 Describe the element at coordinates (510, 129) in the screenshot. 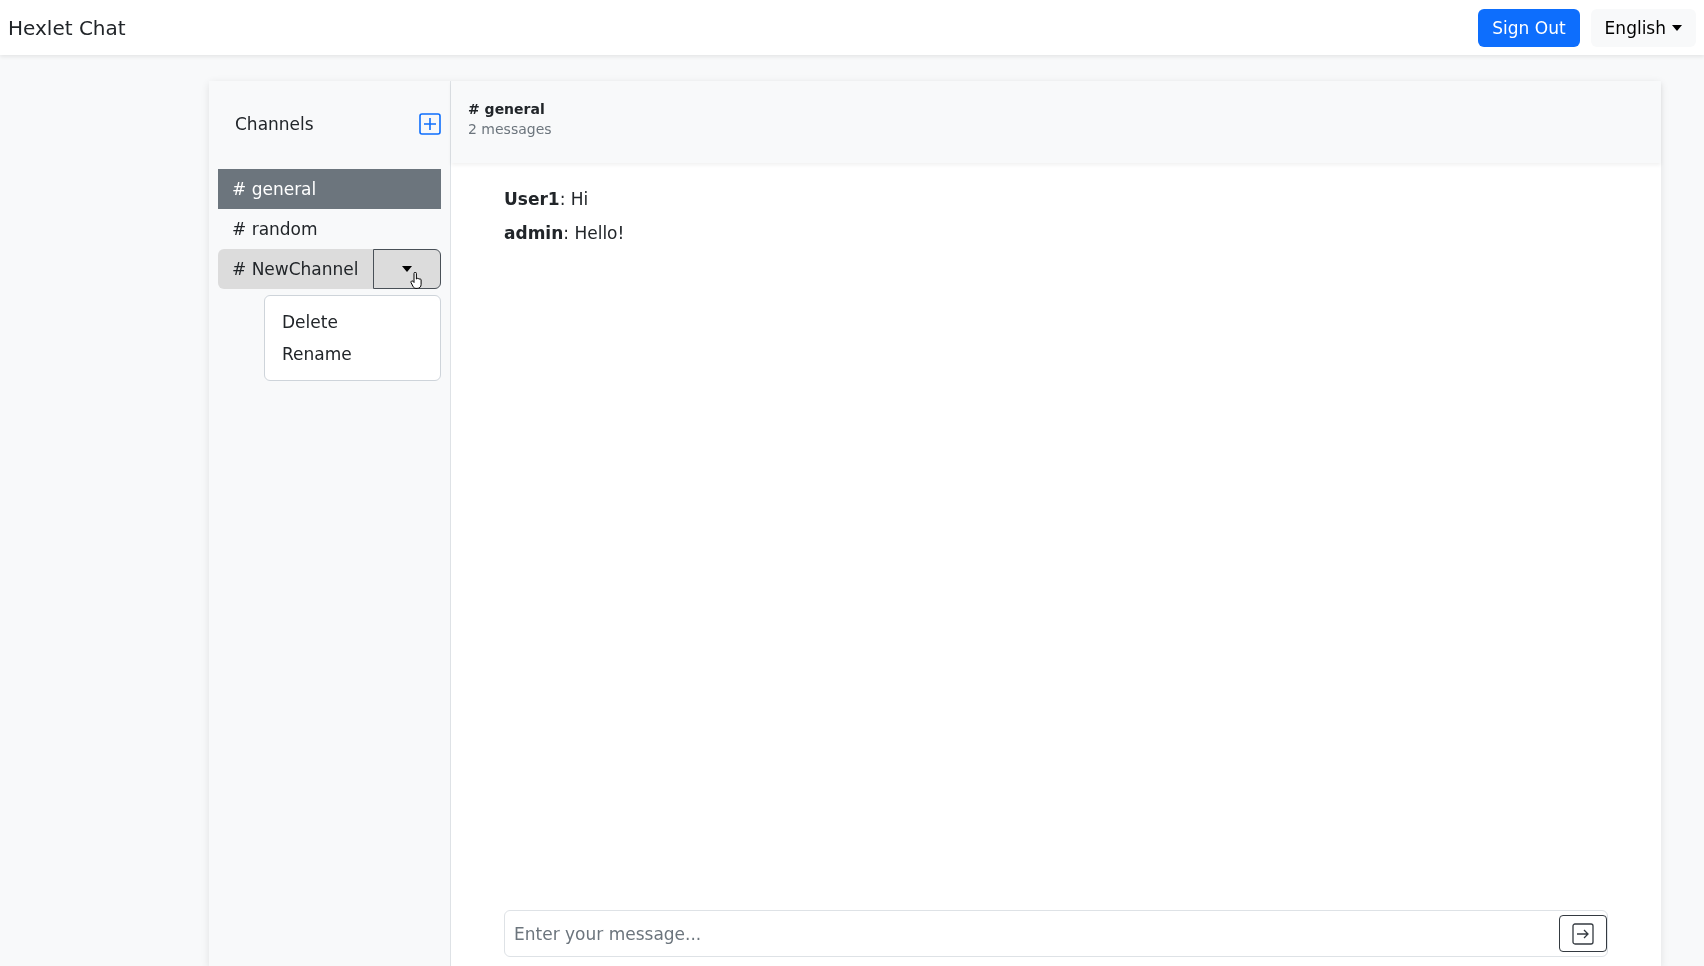

I see `message-count: 2 messages` at that location.